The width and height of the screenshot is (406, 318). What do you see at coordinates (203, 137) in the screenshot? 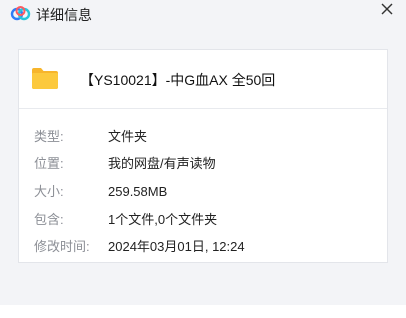
I see `detail-row-type: 类型: 文件夹` at bounding box center [203, 137].